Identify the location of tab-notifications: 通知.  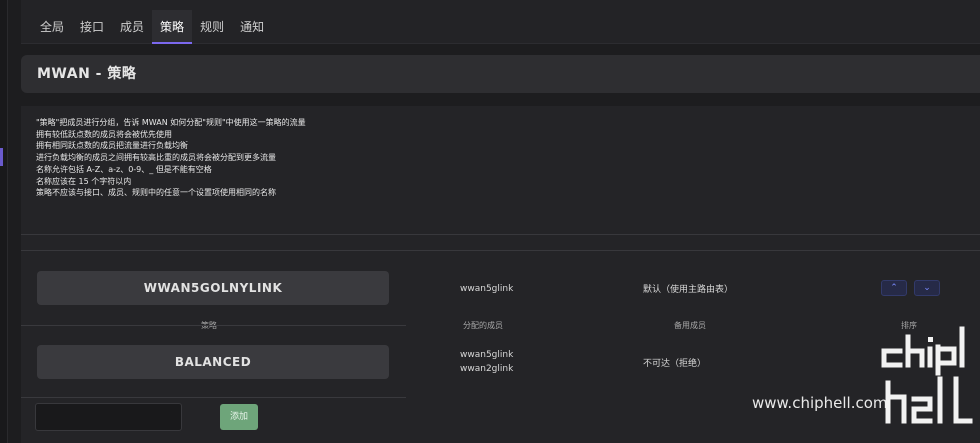
(252, 27).